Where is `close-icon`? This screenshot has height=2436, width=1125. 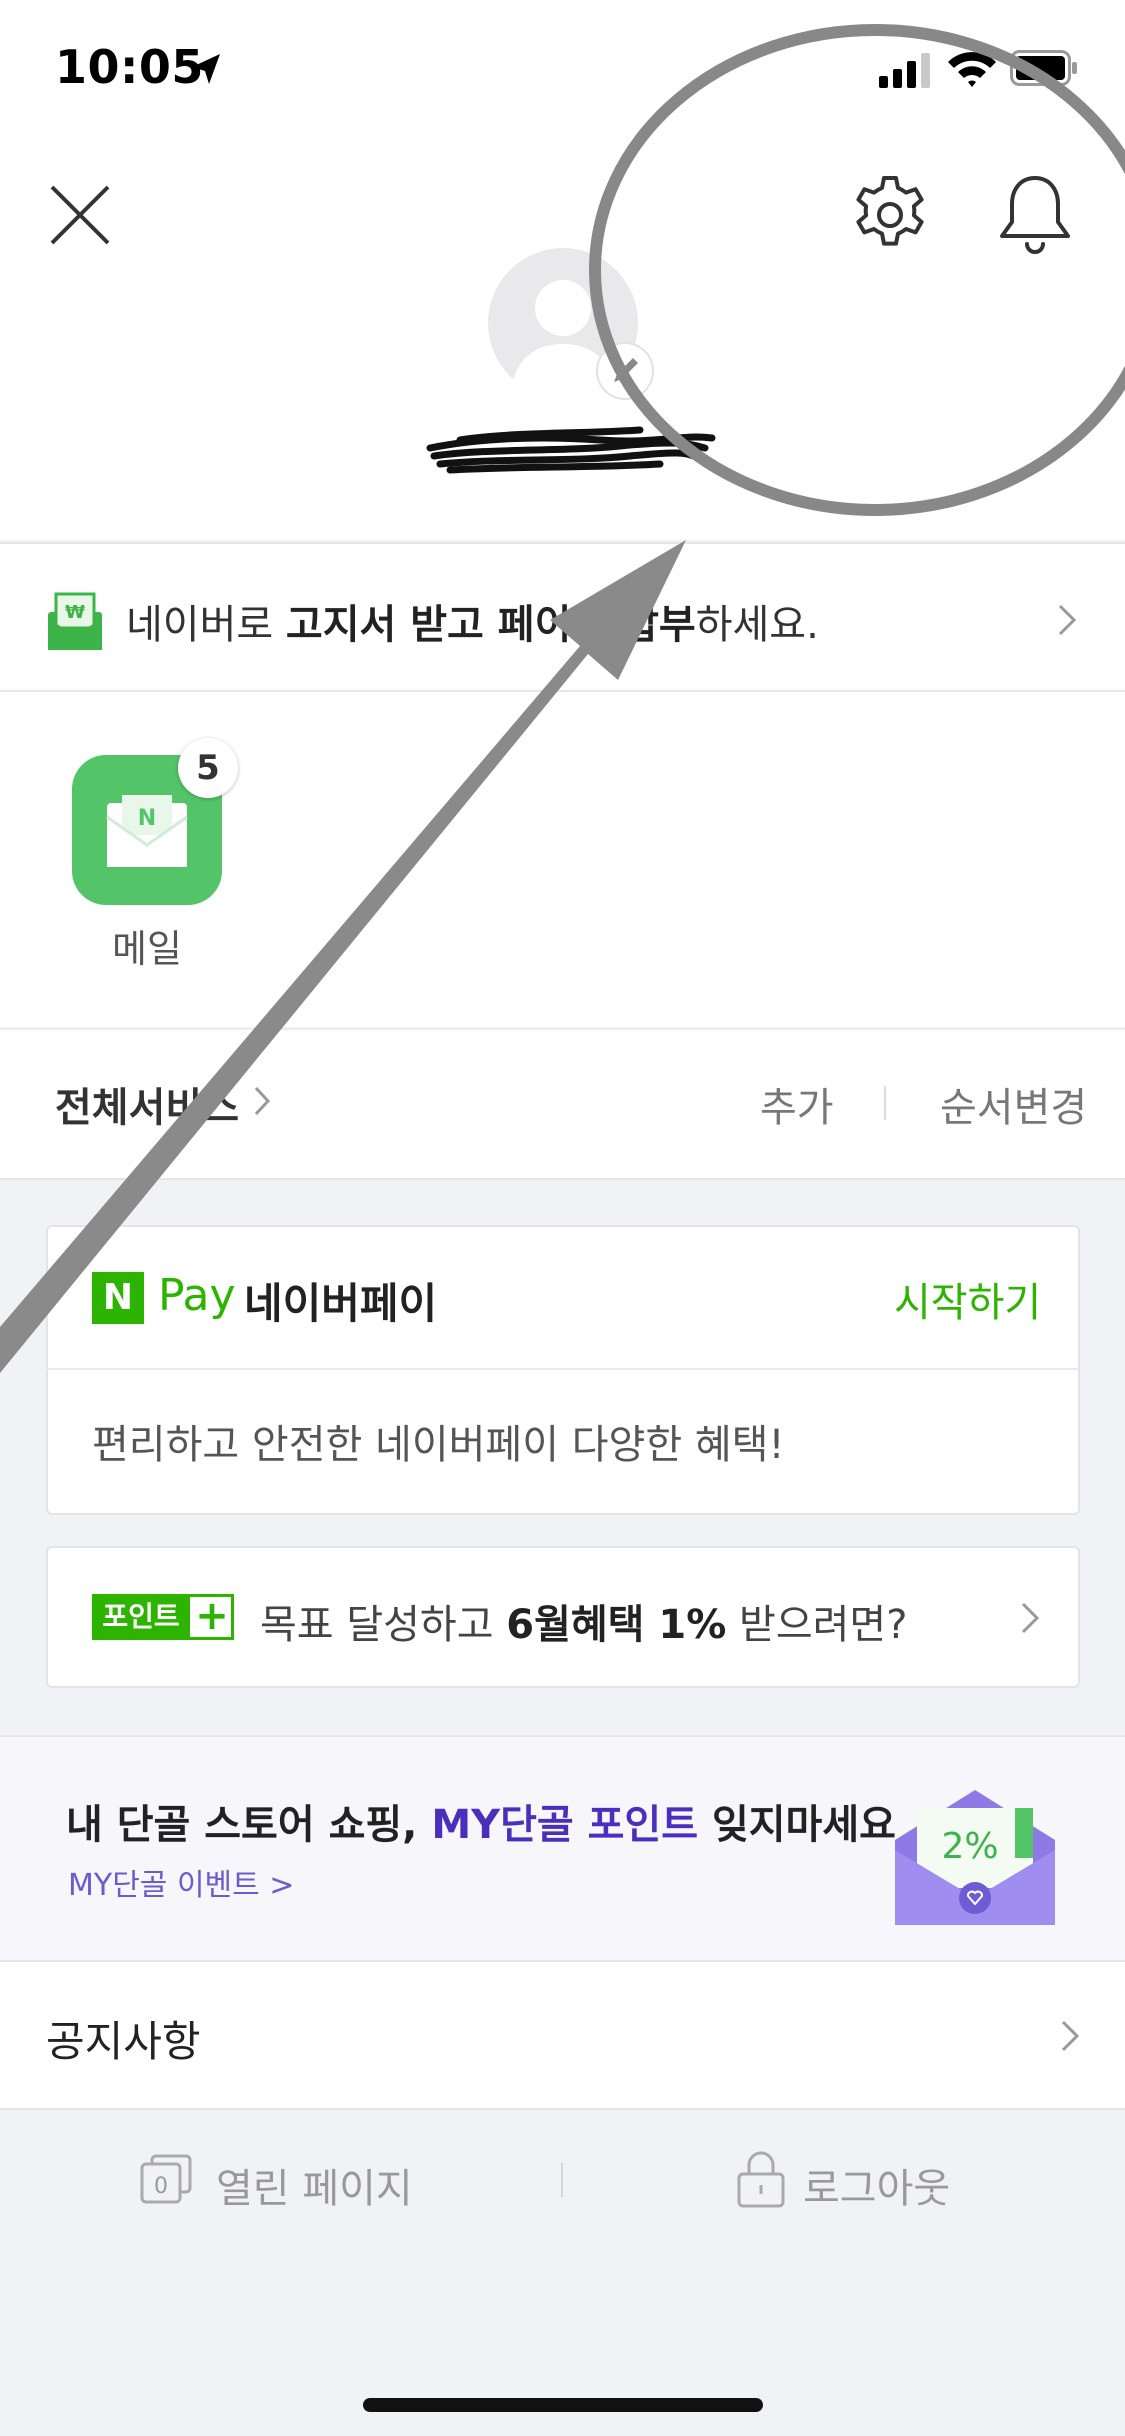
close-icon is located at coordinates (80, 215).